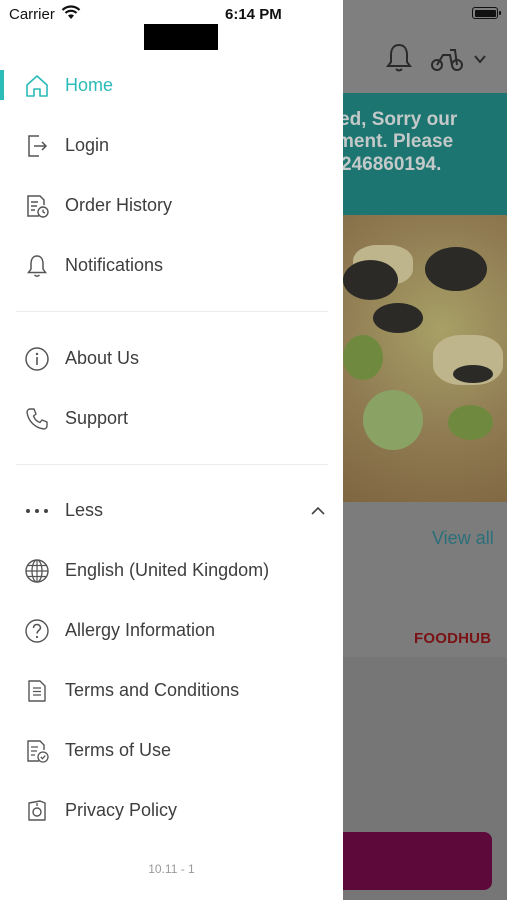 This screenshot has width=507, height=900. I want to click on menu-item-order-history: Order History, so click(171, 206).